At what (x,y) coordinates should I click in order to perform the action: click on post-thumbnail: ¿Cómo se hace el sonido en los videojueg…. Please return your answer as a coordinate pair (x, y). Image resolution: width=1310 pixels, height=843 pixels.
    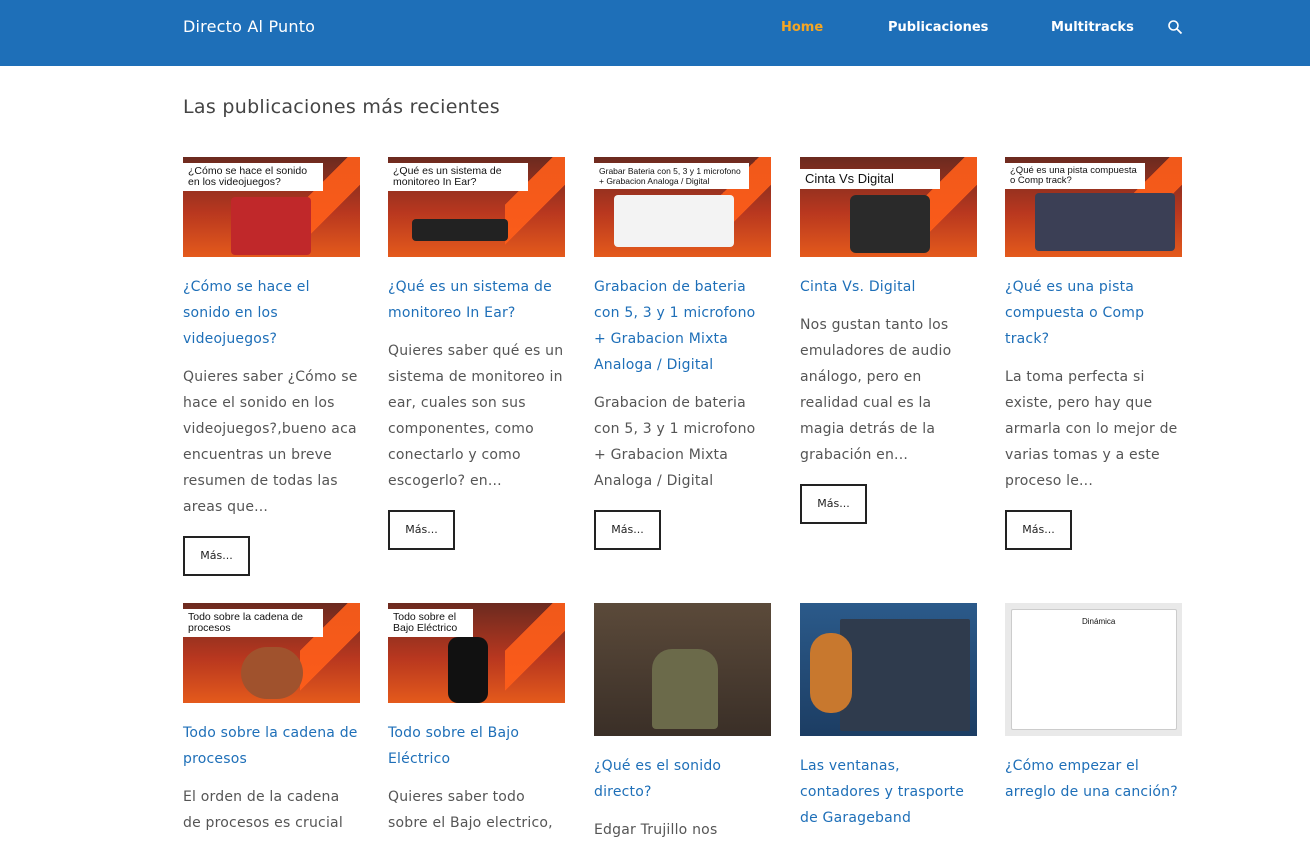
    Looking at the image, I should click on (271, 207).